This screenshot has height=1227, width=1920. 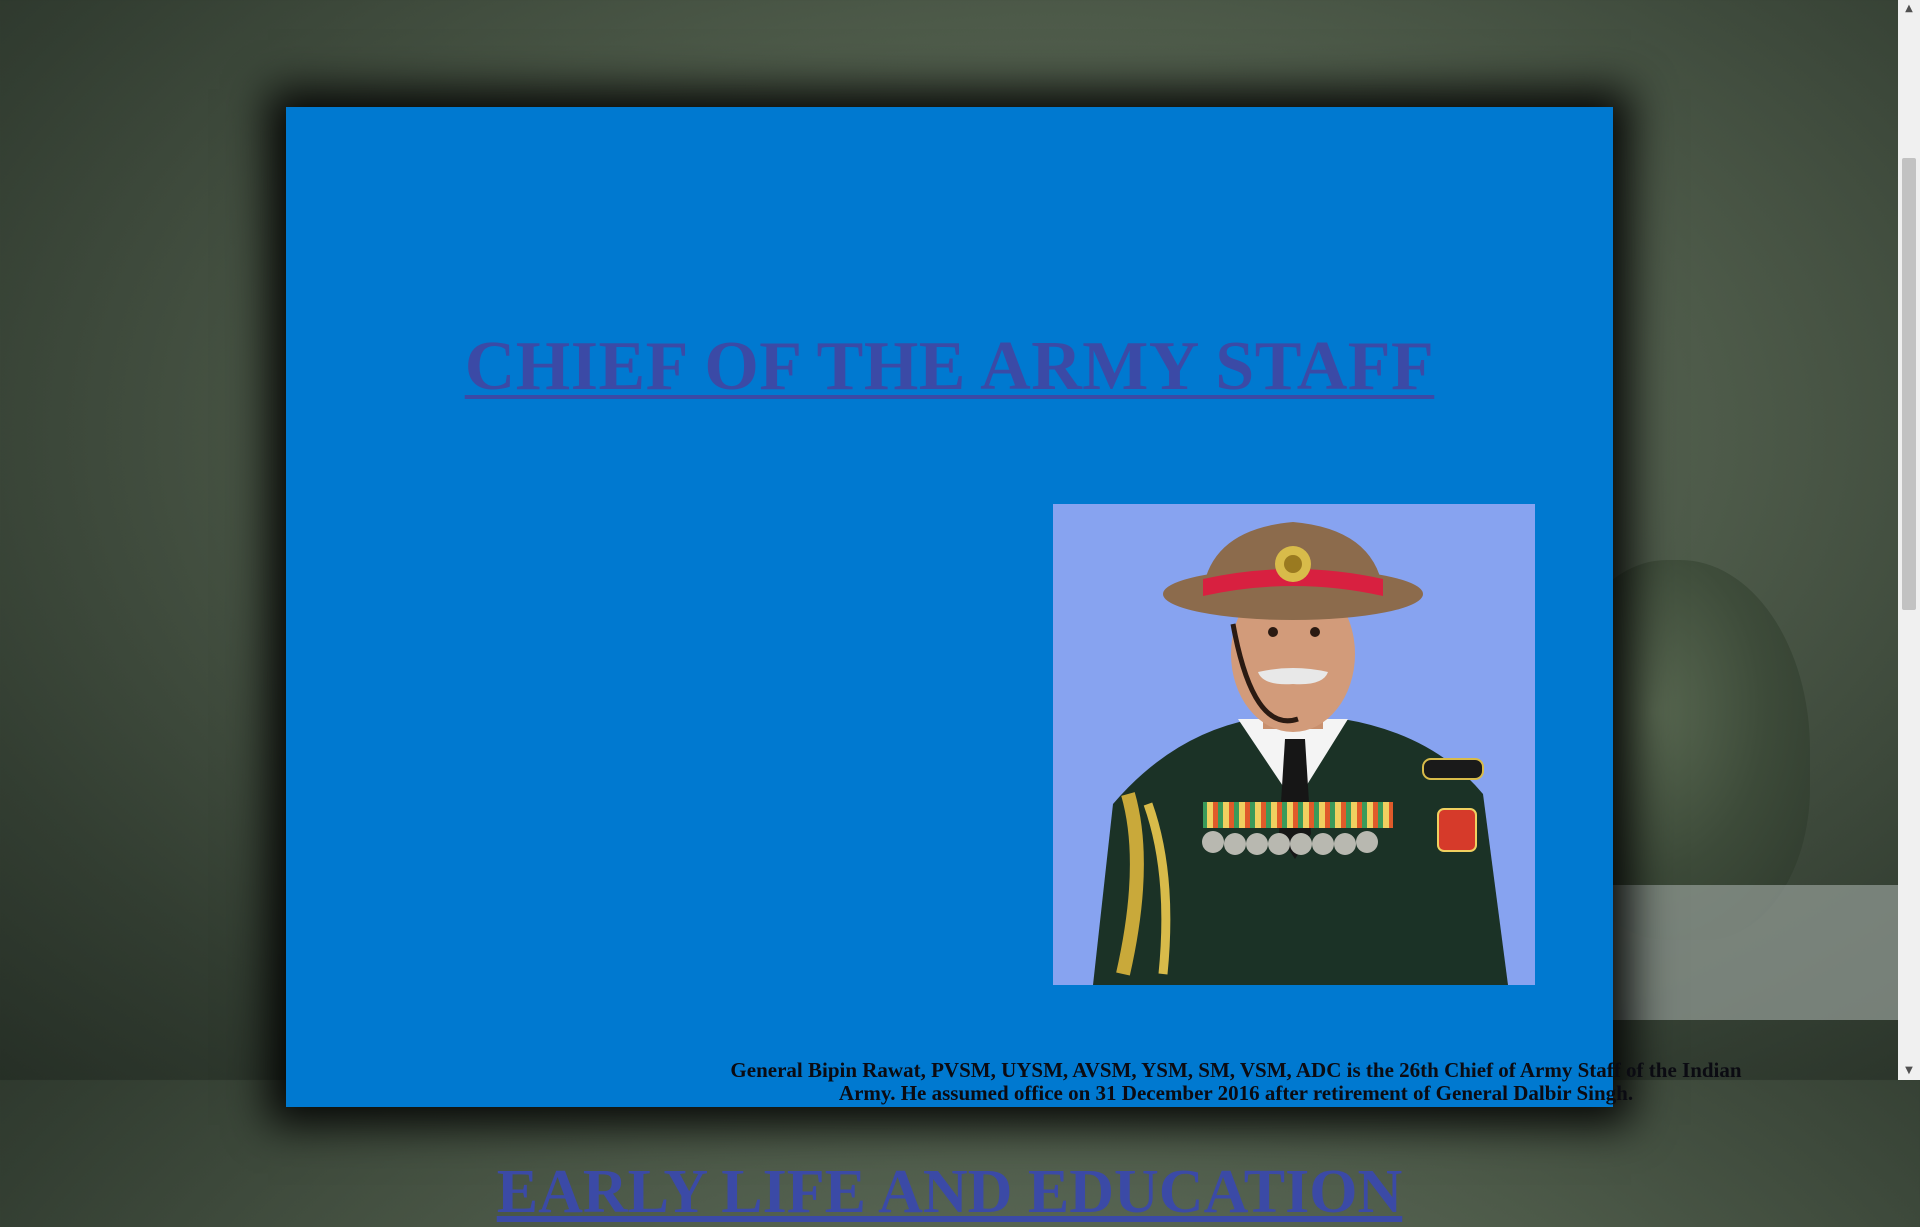 What do you see at coordinates (949, 366) in the screenshot?
I see `page-title: CHIEF OF THE ARMY STAFF` at bounding box center [949, 366].